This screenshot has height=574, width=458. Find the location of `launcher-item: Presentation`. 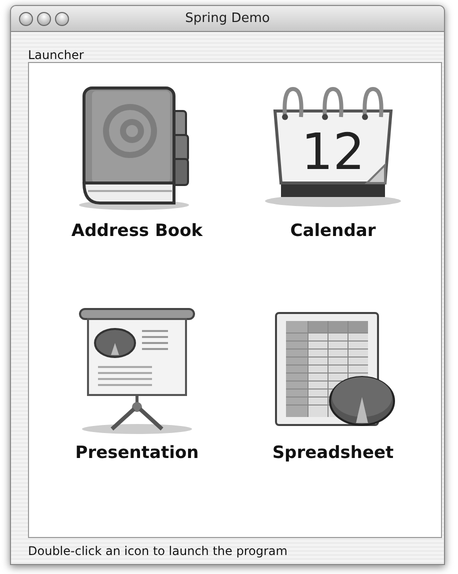

launcher-item: Presentation is located at coordinates (137, 384).